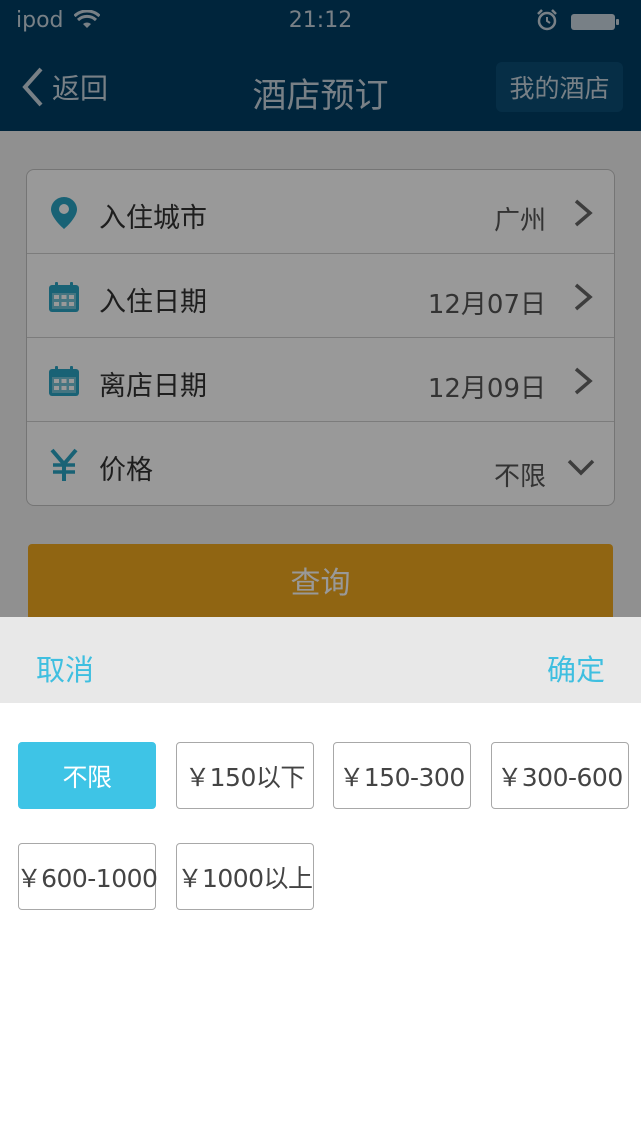  I want to click on picker-header: 取消 确定, so click(320, 660).